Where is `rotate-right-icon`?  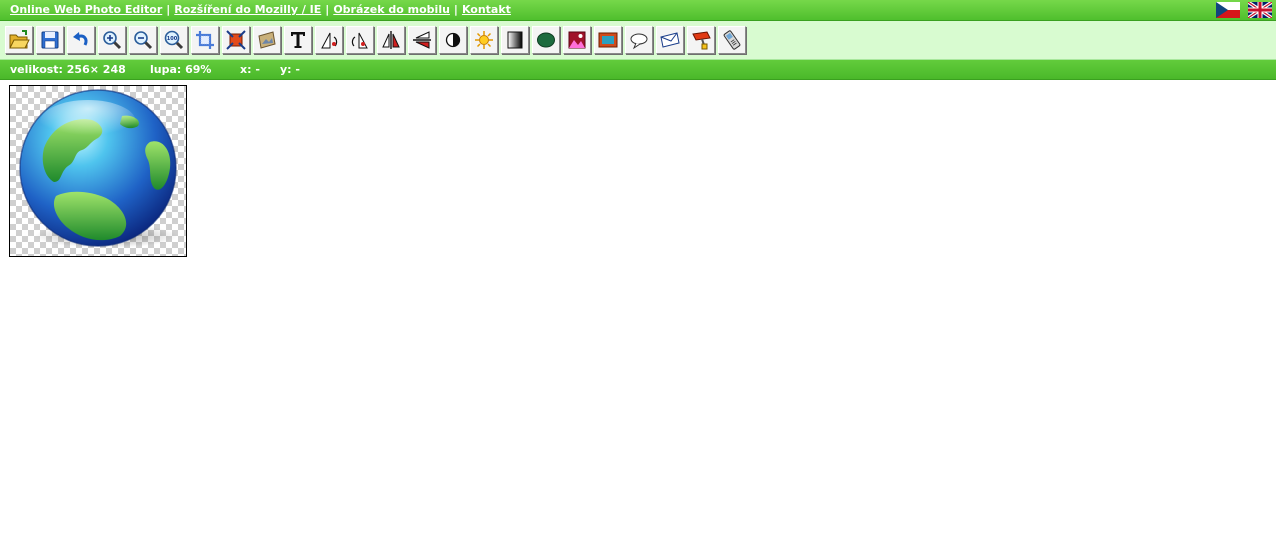
rotate-right-icon is located at coordinates (359, 40).